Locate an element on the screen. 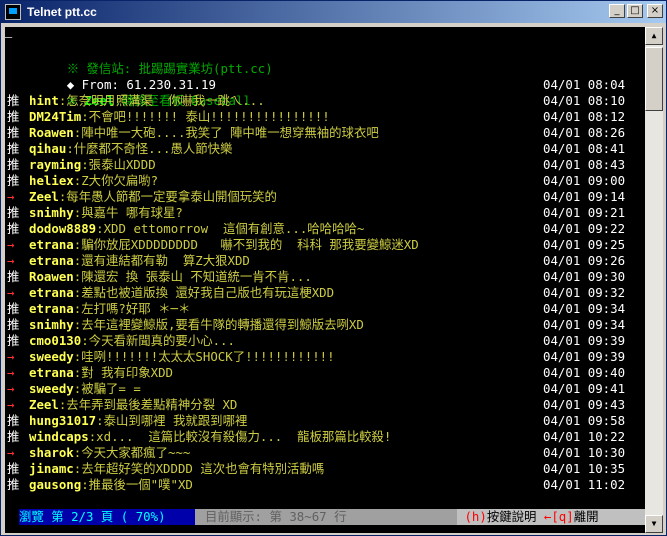  comment-text: :對 我有印象XDD is located at coordinates (123, 372).